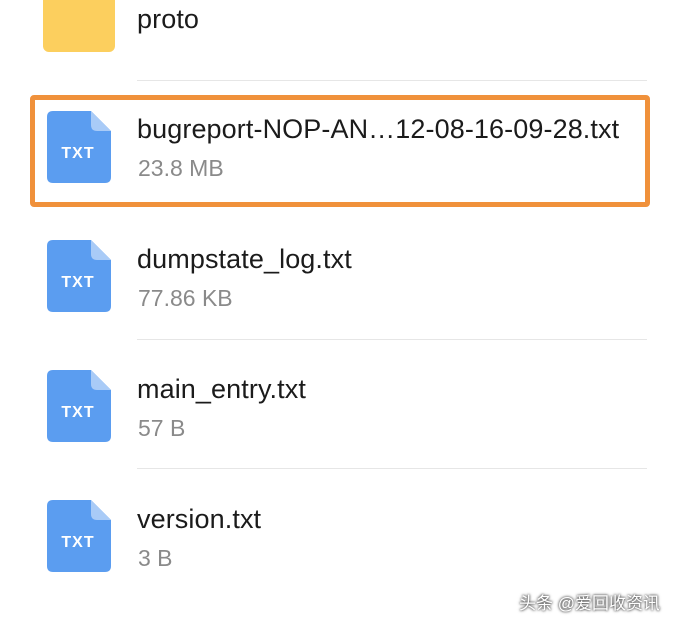 This screenshot has height=626, width=676. What do you see at coordinates (589, 603) in the screenshot?
I see `watermark-text: 头条 @爱回收资讯` at bounding box center [589, 603].